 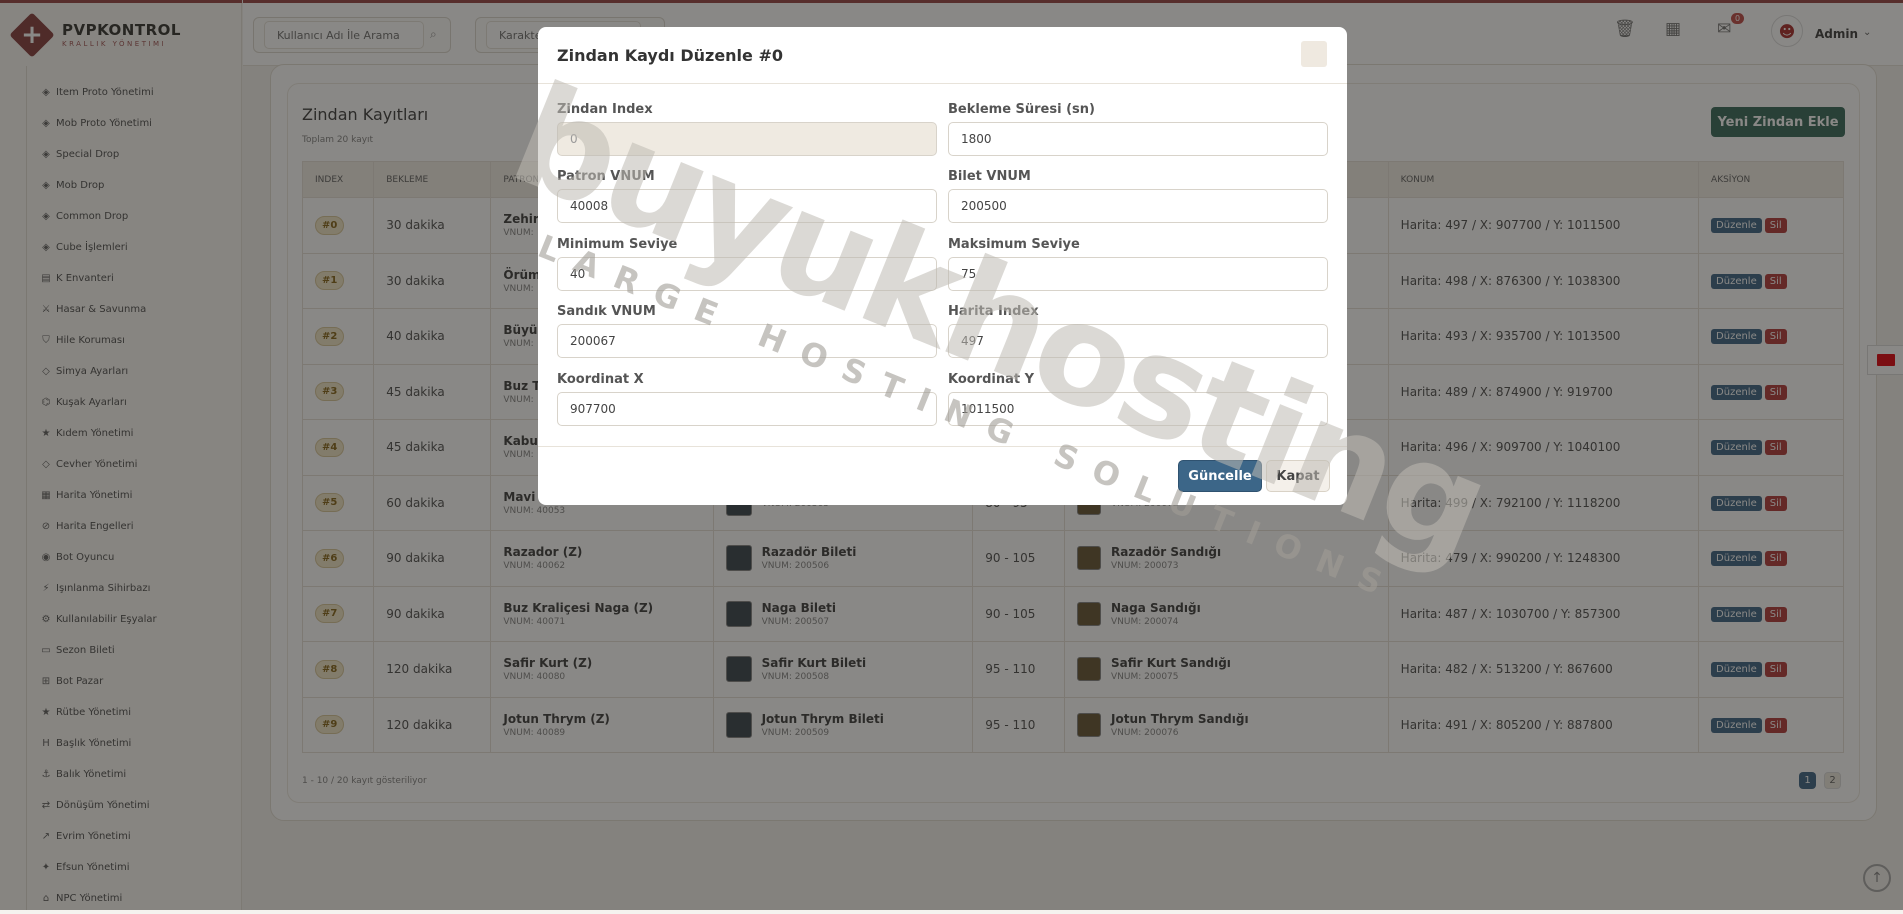 I want to click on dungeon-index-label: Zindan Index, so click(x=605, y=109).